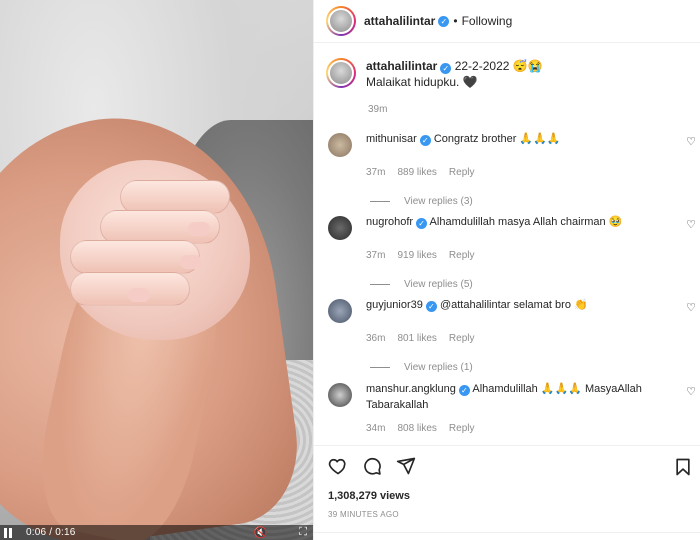 The height and width of the screenshot is (540, 700). I want to click on header-username: attahalilintar, so click(399, 21).